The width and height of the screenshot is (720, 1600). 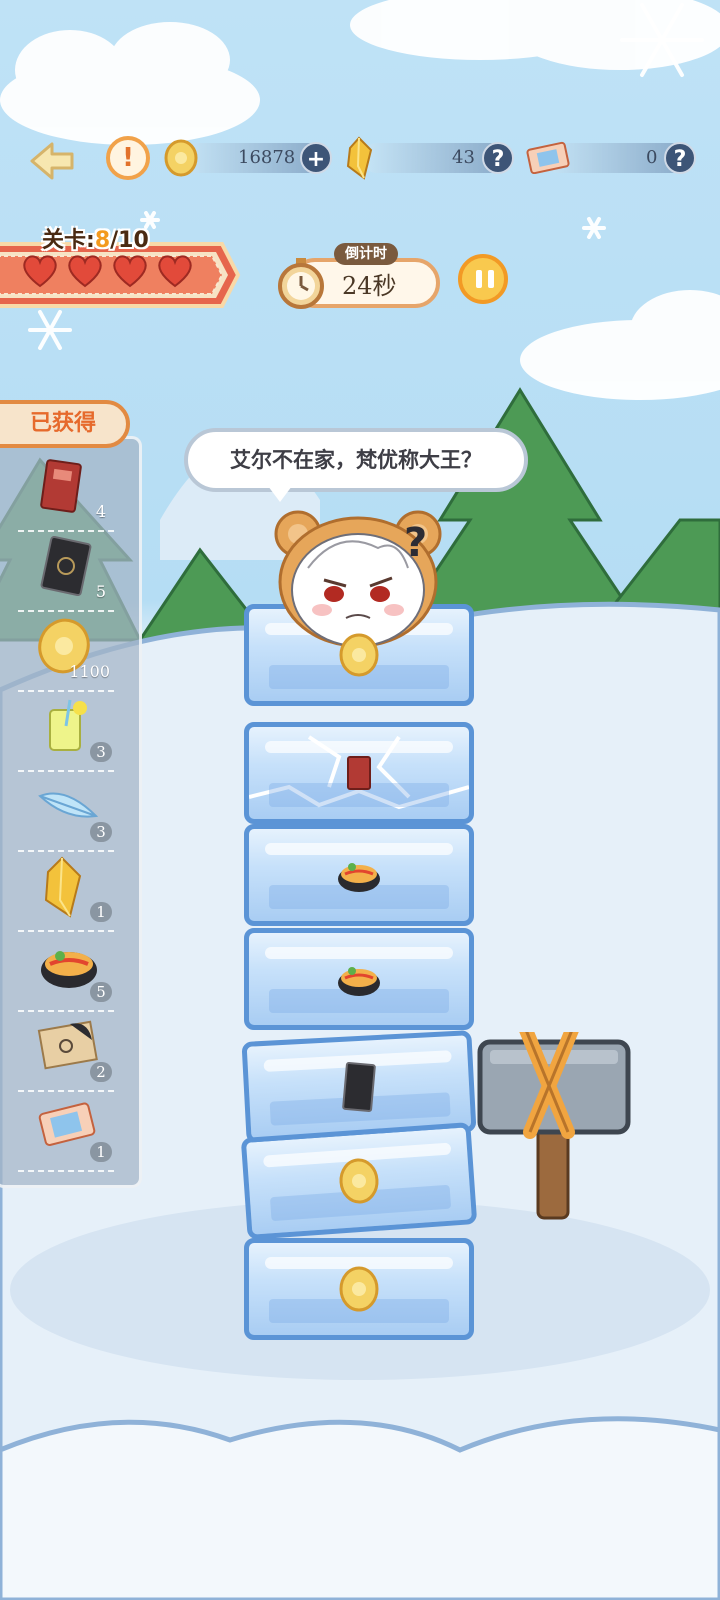 What do you see at coordinates (65, 424) in the screenshot?
I see `obtained-title: 已获得` at bounding box center [65, 424].